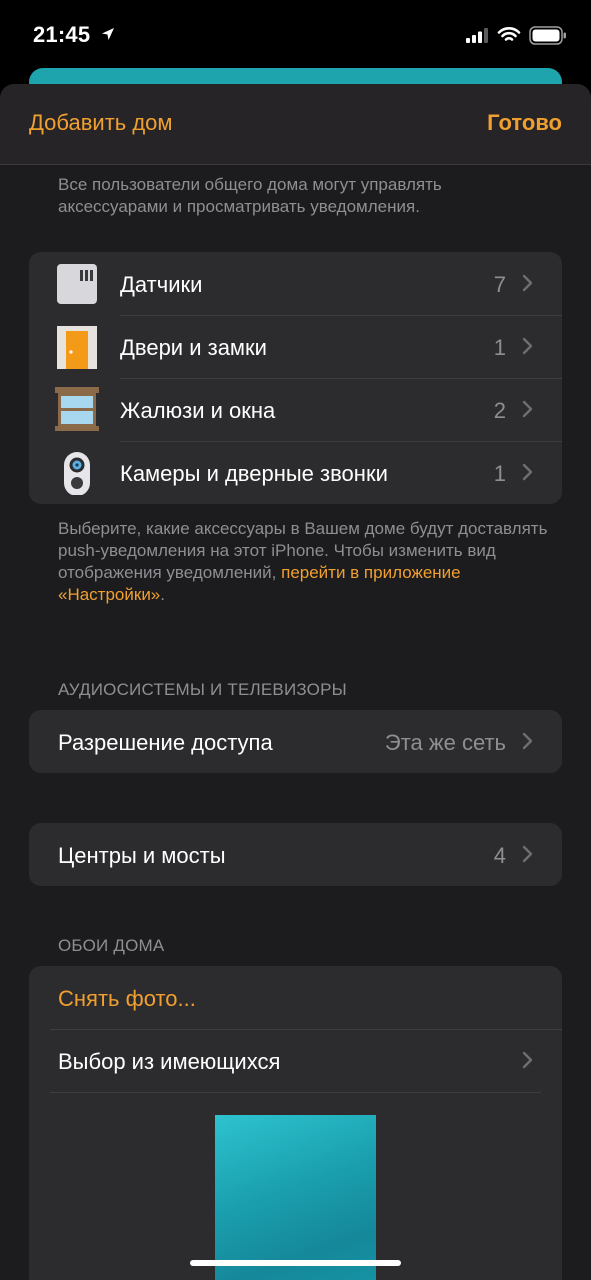 This screenshot has height=1280, width=591. Describe the element at coordinates (445, 742) in the screenshot. I see `allow-access-value: Эта же сеть` at that location.